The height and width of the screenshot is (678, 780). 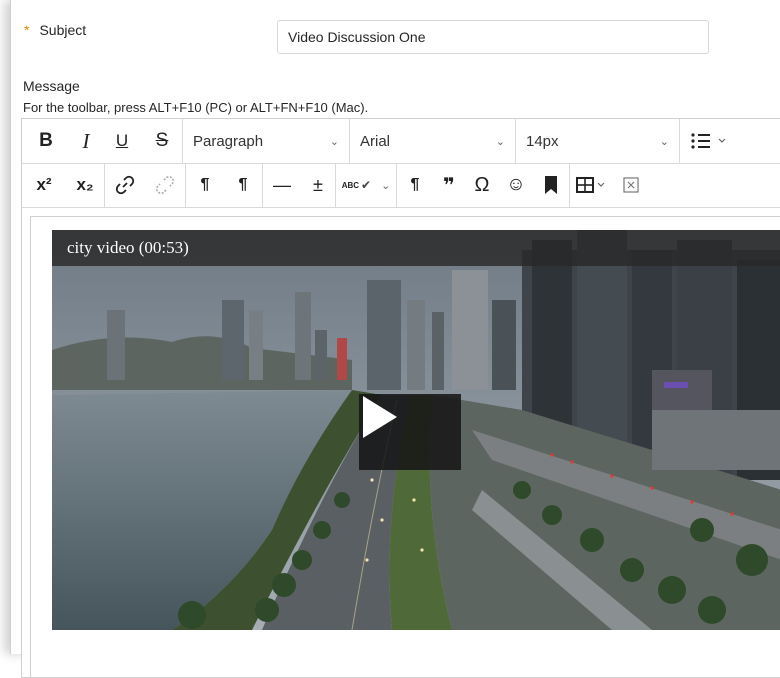 What do you see at coordinates (63, 30) in the screenshot?
I see `subject-label: Subject` at bounding box center [63, 30].